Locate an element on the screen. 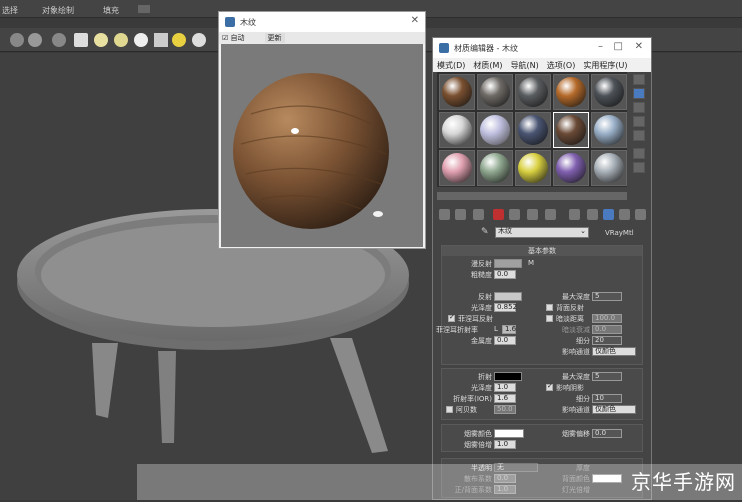 This screenshot has width=742, height=502. app-icon is located at coordinates (444, 48).